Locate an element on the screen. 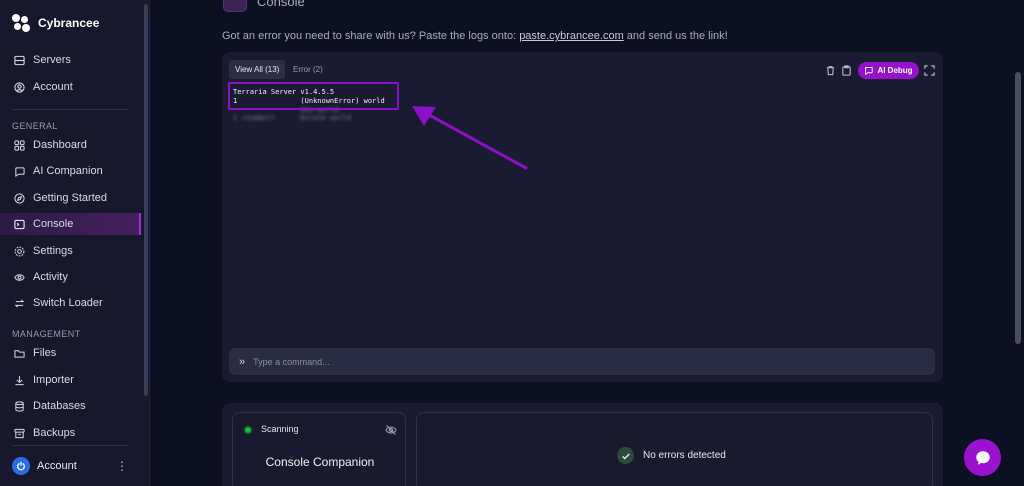 This screenshot has height=486, width=1024. status-dot is located at coordinates (248, 430).